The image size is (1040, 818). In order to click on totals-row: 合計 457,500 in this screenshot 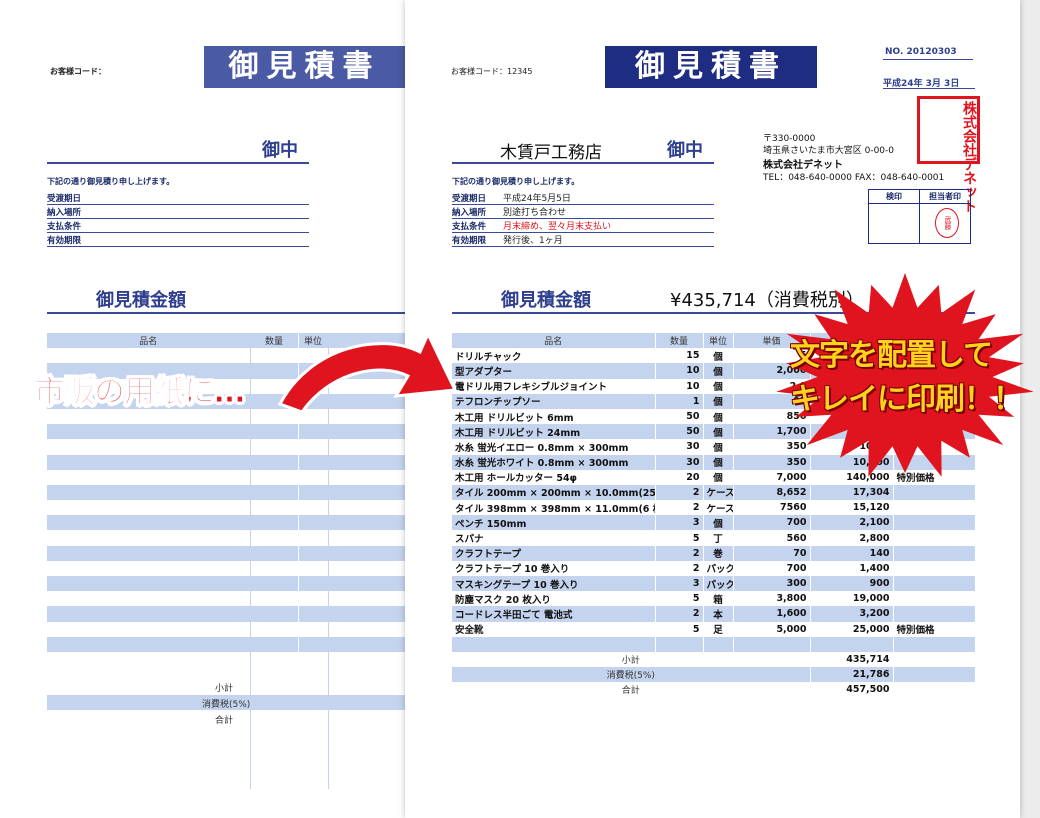, I will do `click(714, 690)`.